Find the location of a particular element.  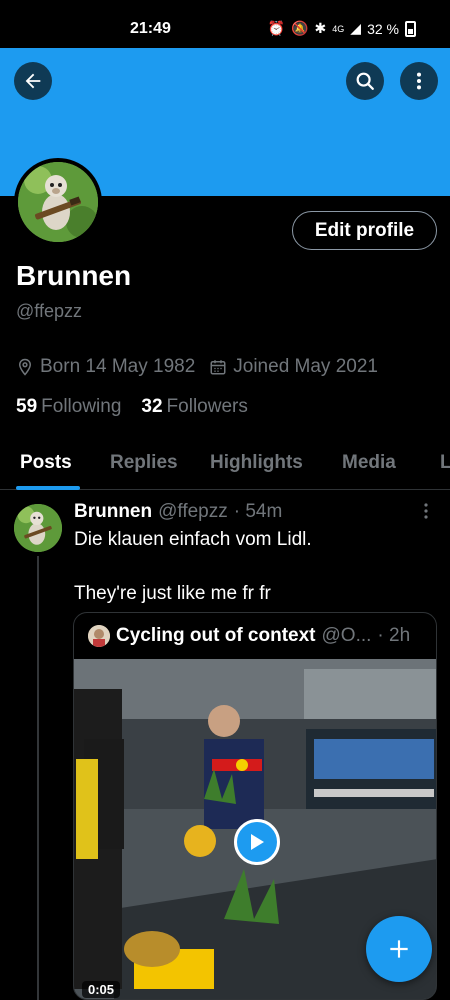

battery-icon is located at coordinates (410, 28).